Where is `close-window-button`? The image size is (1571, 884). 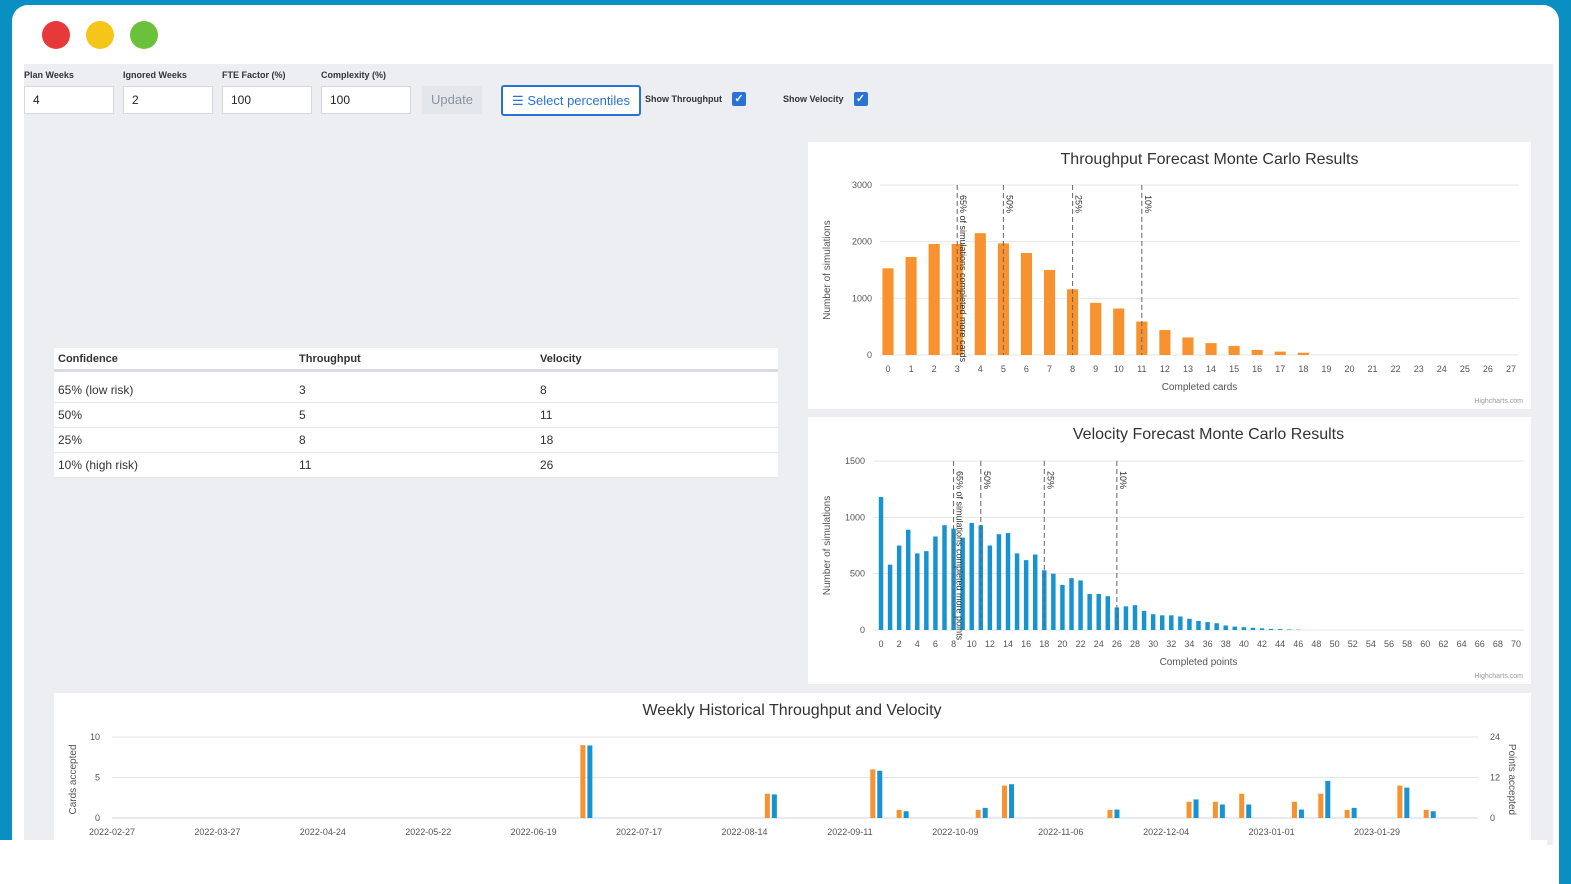 close-window-button is located at coordinates (56, 35).